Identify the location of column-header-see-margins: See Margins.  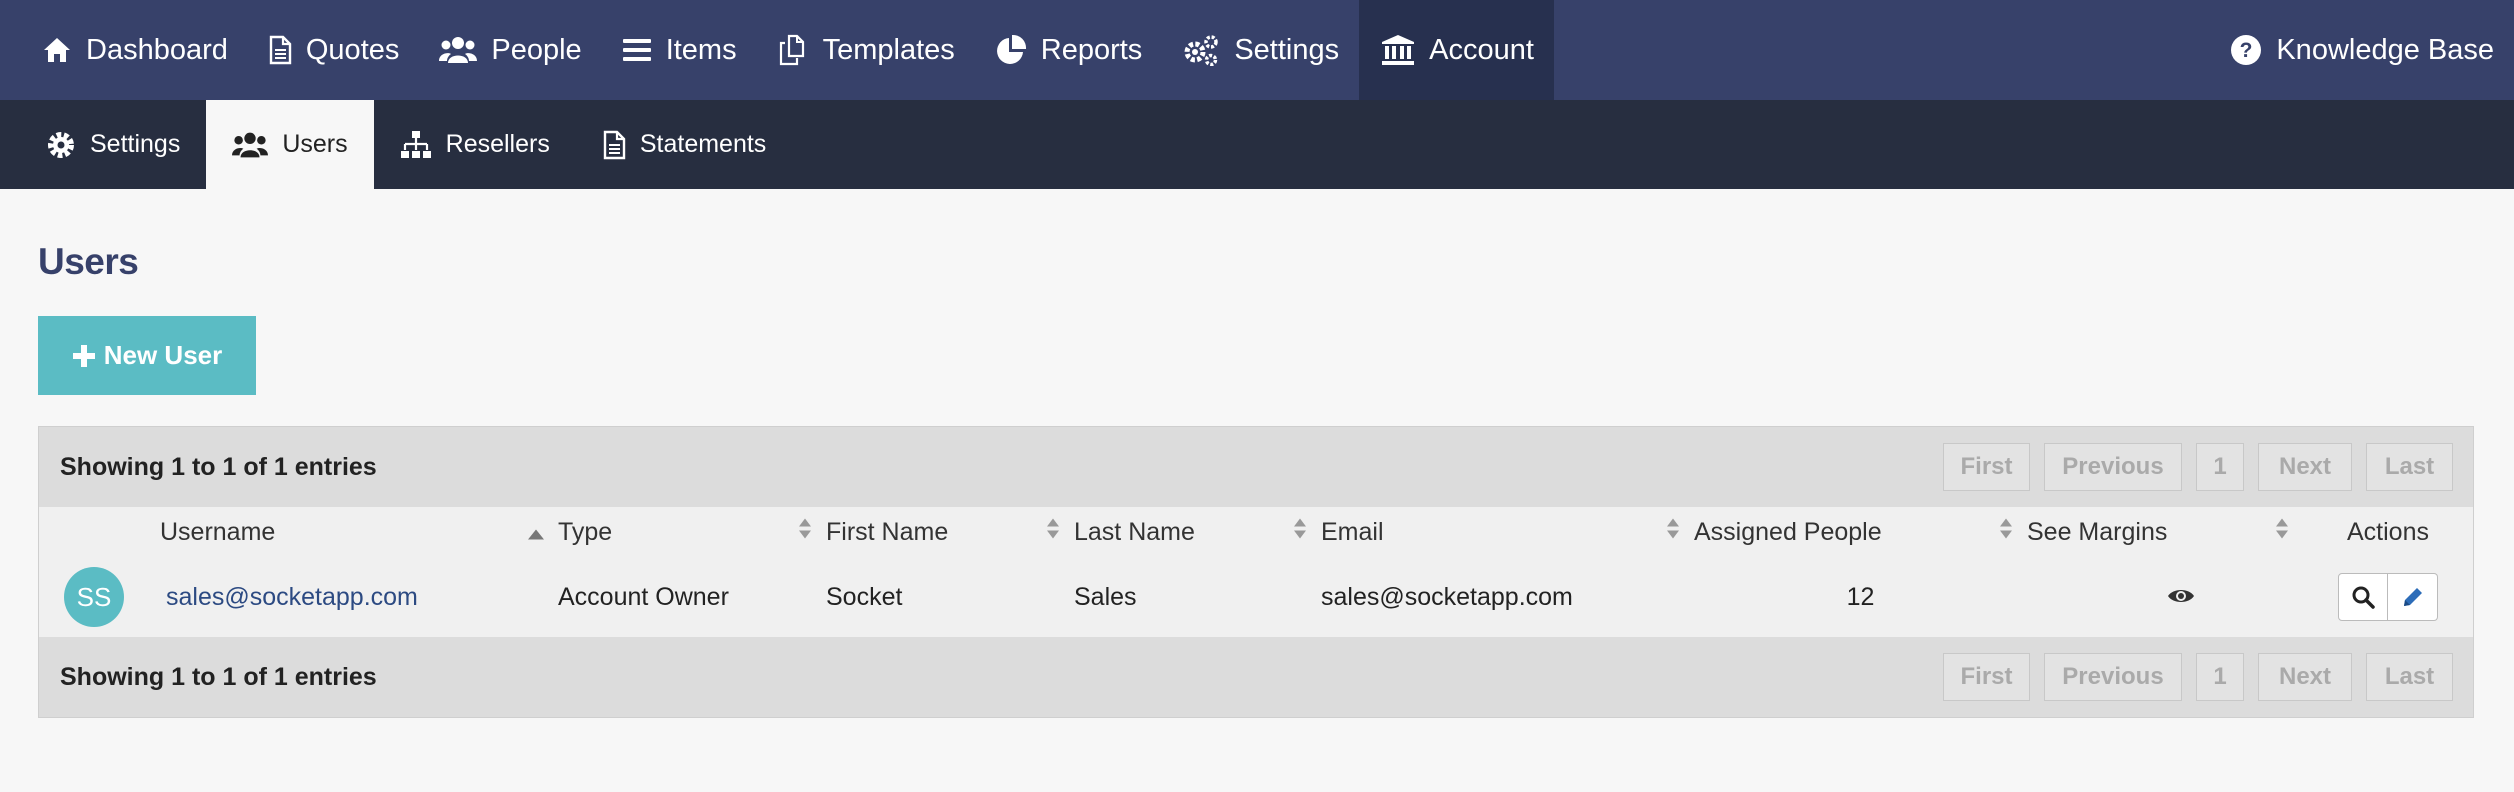
(2165, 532).